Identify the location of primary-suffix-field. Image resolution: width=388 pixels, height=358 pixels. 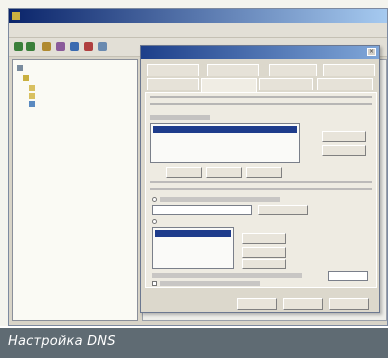
(202, 210).